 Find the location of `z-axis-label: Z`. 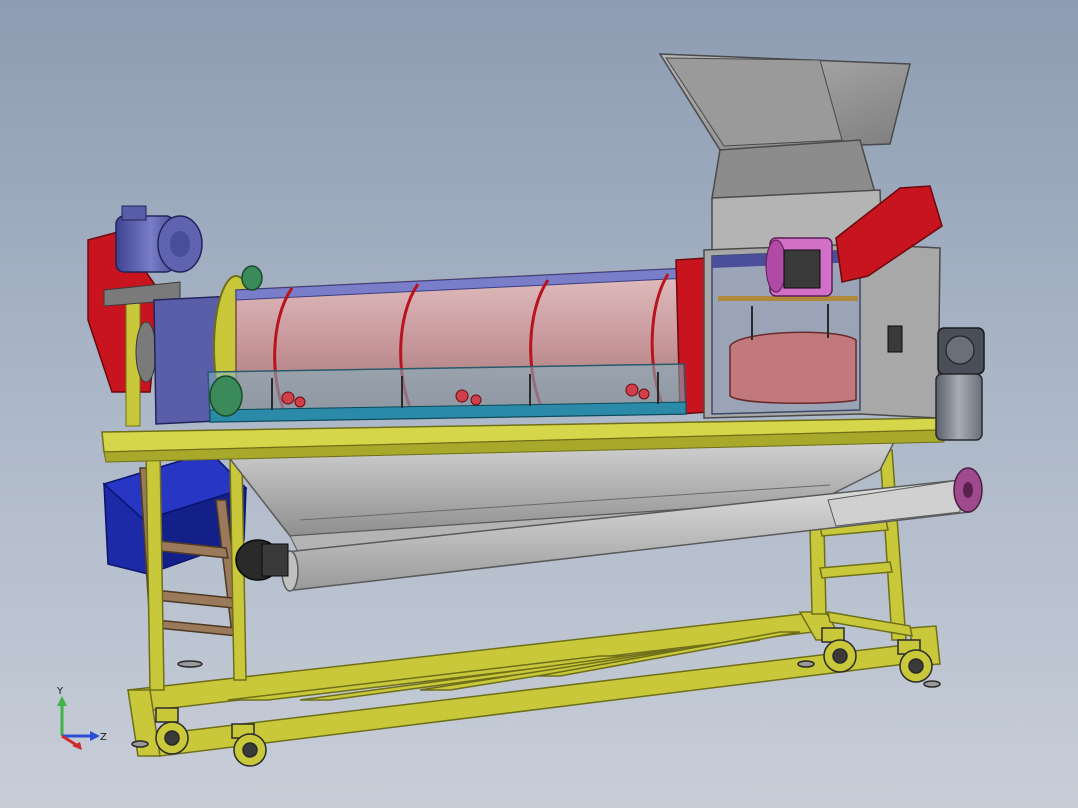

z-axis-label: Z is located at coordinates (103, 737).